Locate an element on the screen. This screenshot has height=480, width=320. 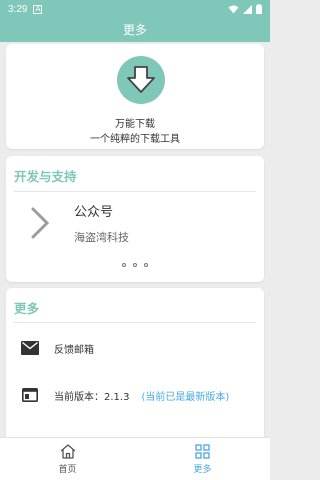
section-title-more: 更多 is located at coordinates (27, 308).